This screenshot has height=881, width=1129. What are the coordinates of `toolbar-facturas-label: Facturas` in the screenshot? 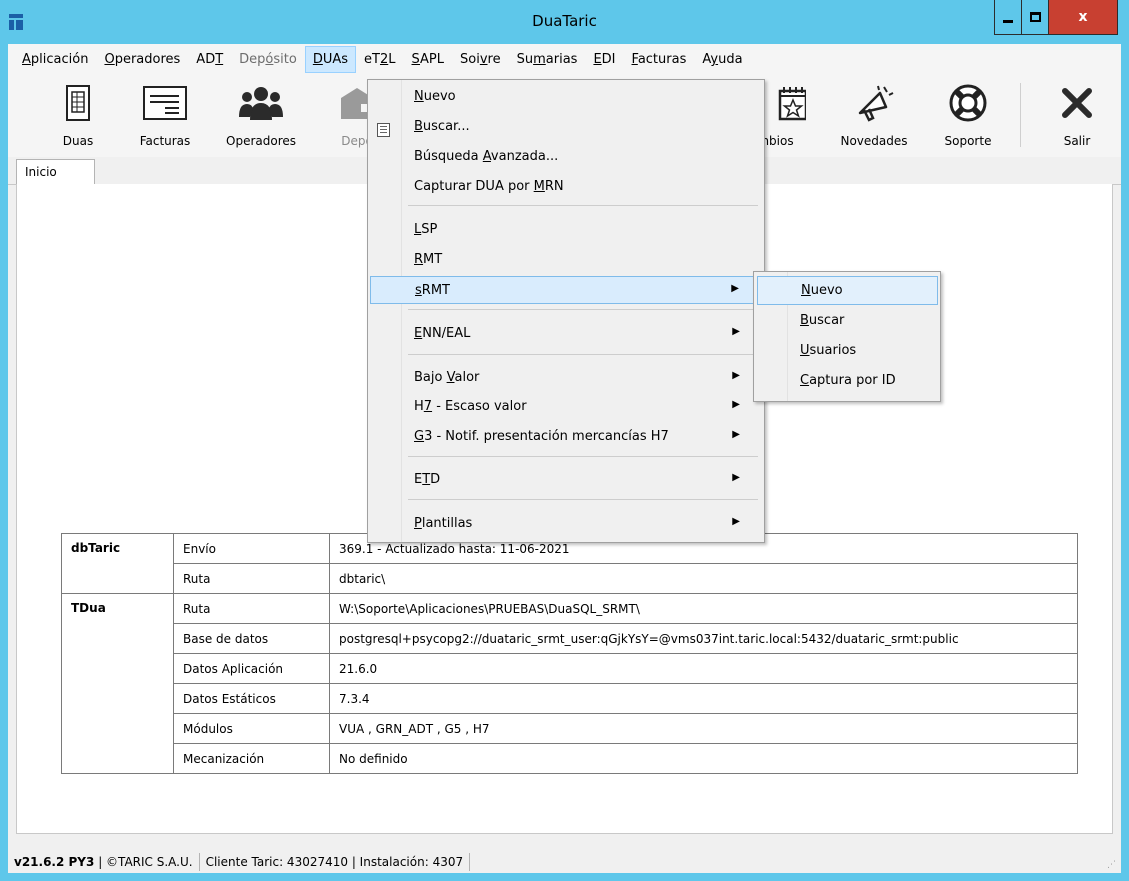 It's located at (165, 141).